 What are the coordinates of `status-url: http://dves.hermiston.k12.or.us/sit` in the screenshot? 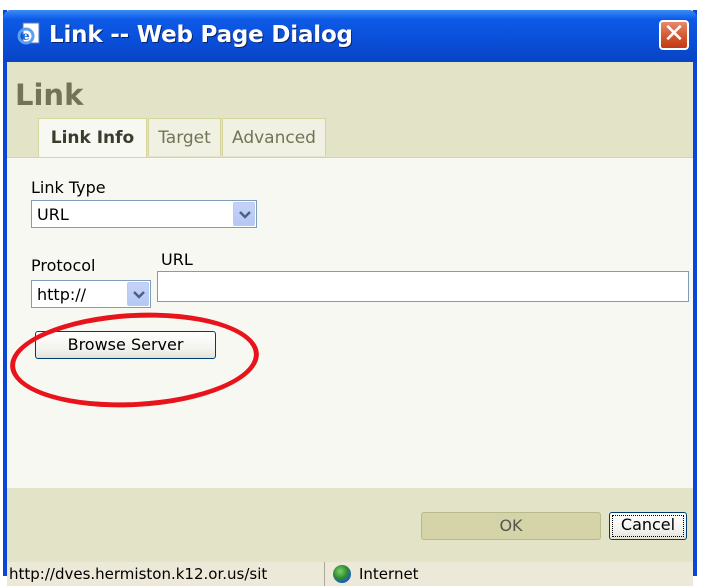 It's located at (166, 574).